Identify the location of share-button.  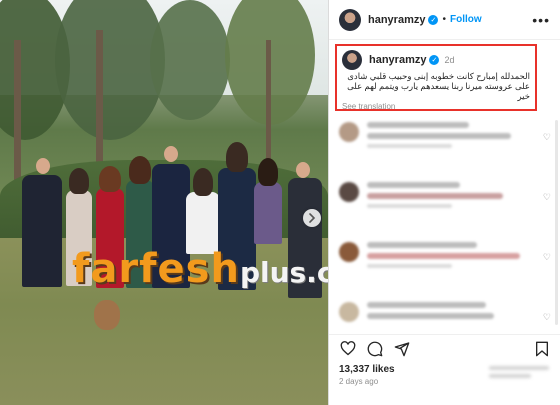
(402, 349).